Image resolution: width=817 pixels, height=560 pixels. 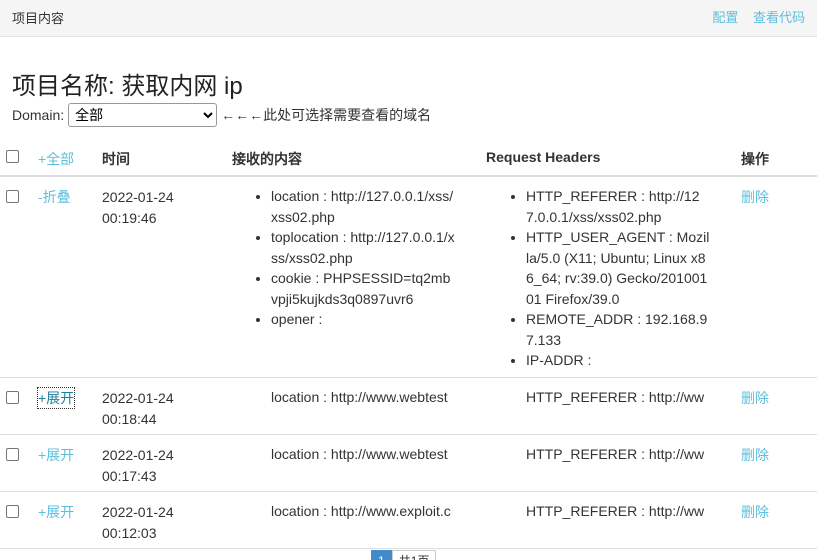 I want to click on col-header-operation: 操作, so click(x=755, y=159).